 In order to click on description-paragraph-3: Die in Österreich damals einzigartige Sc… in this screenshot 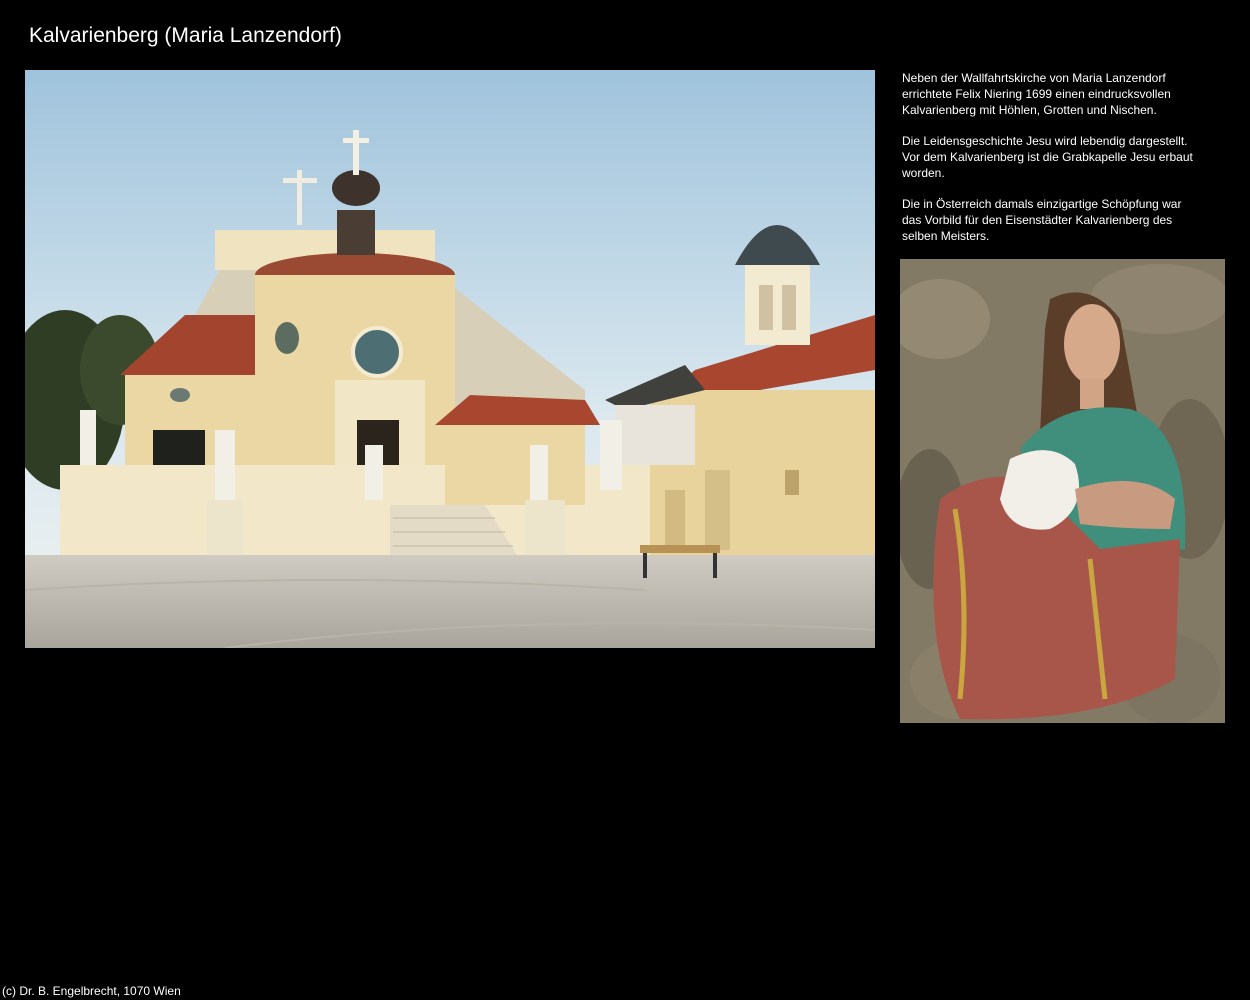, I will do `click(1042, 220)`.